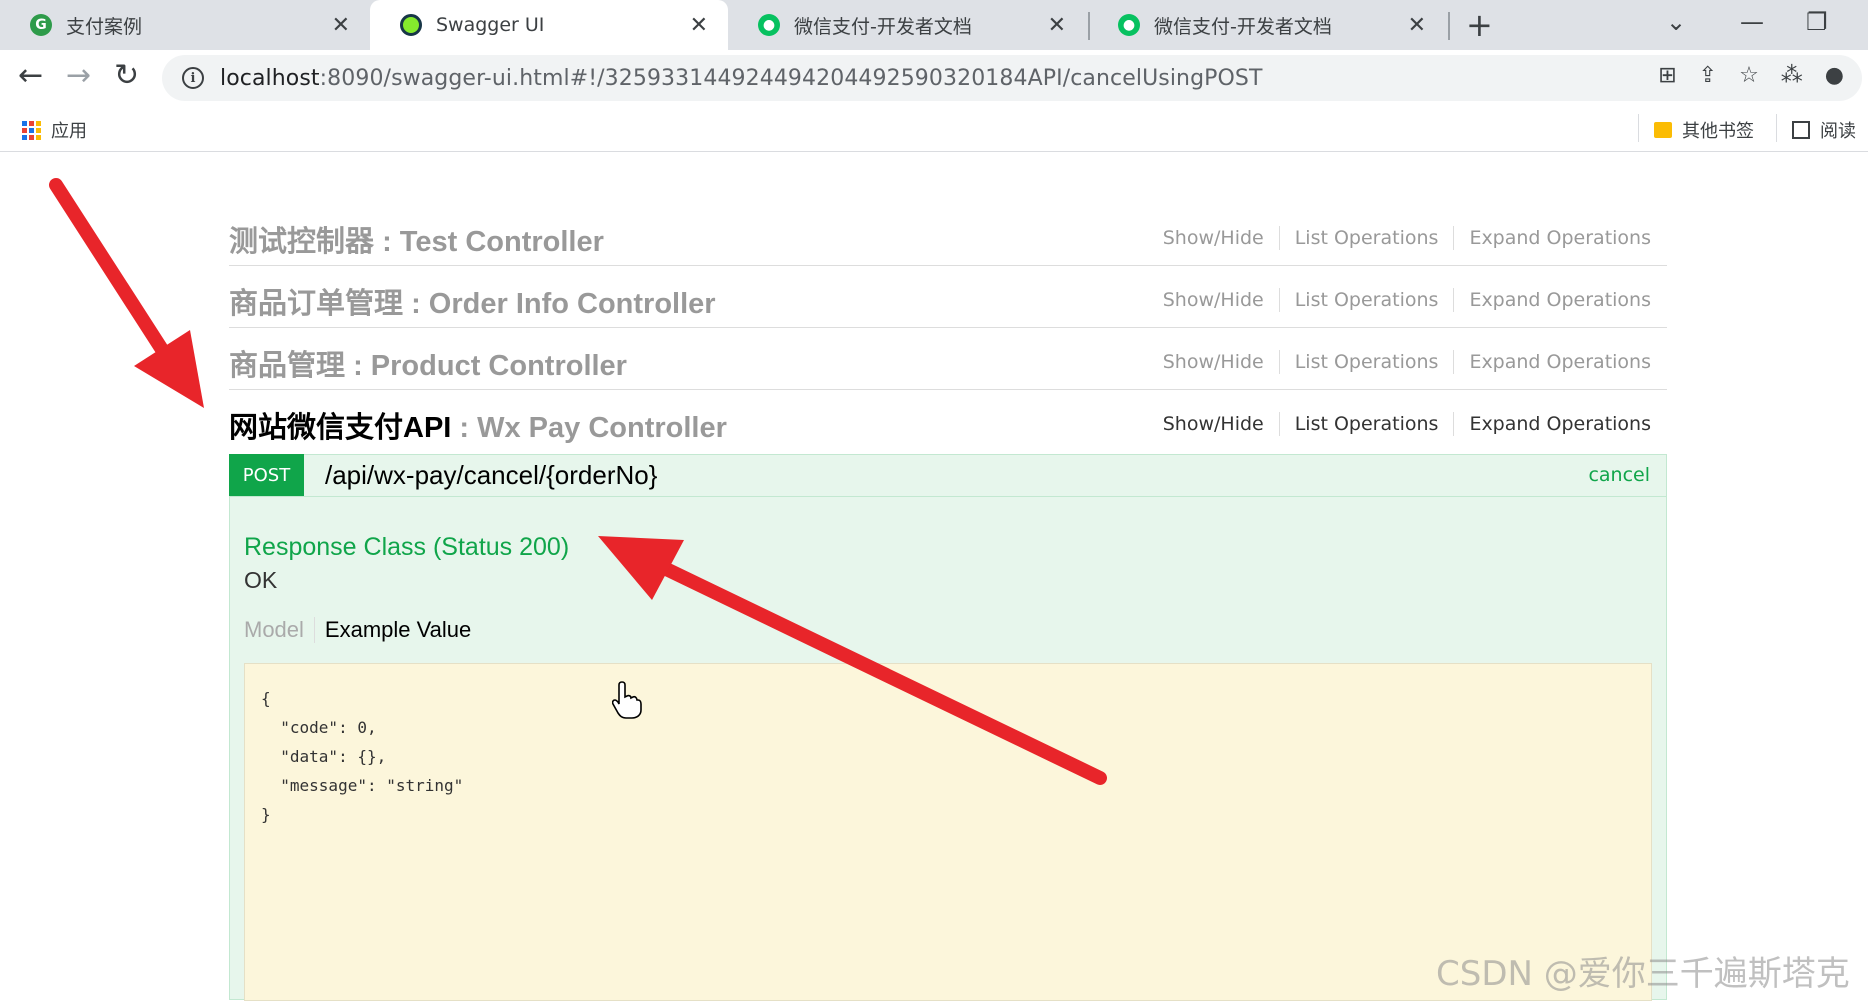 The height and width of the screenshot is (1002, 1868). I want to click on http-method-badge: POST, so click(266, 475).